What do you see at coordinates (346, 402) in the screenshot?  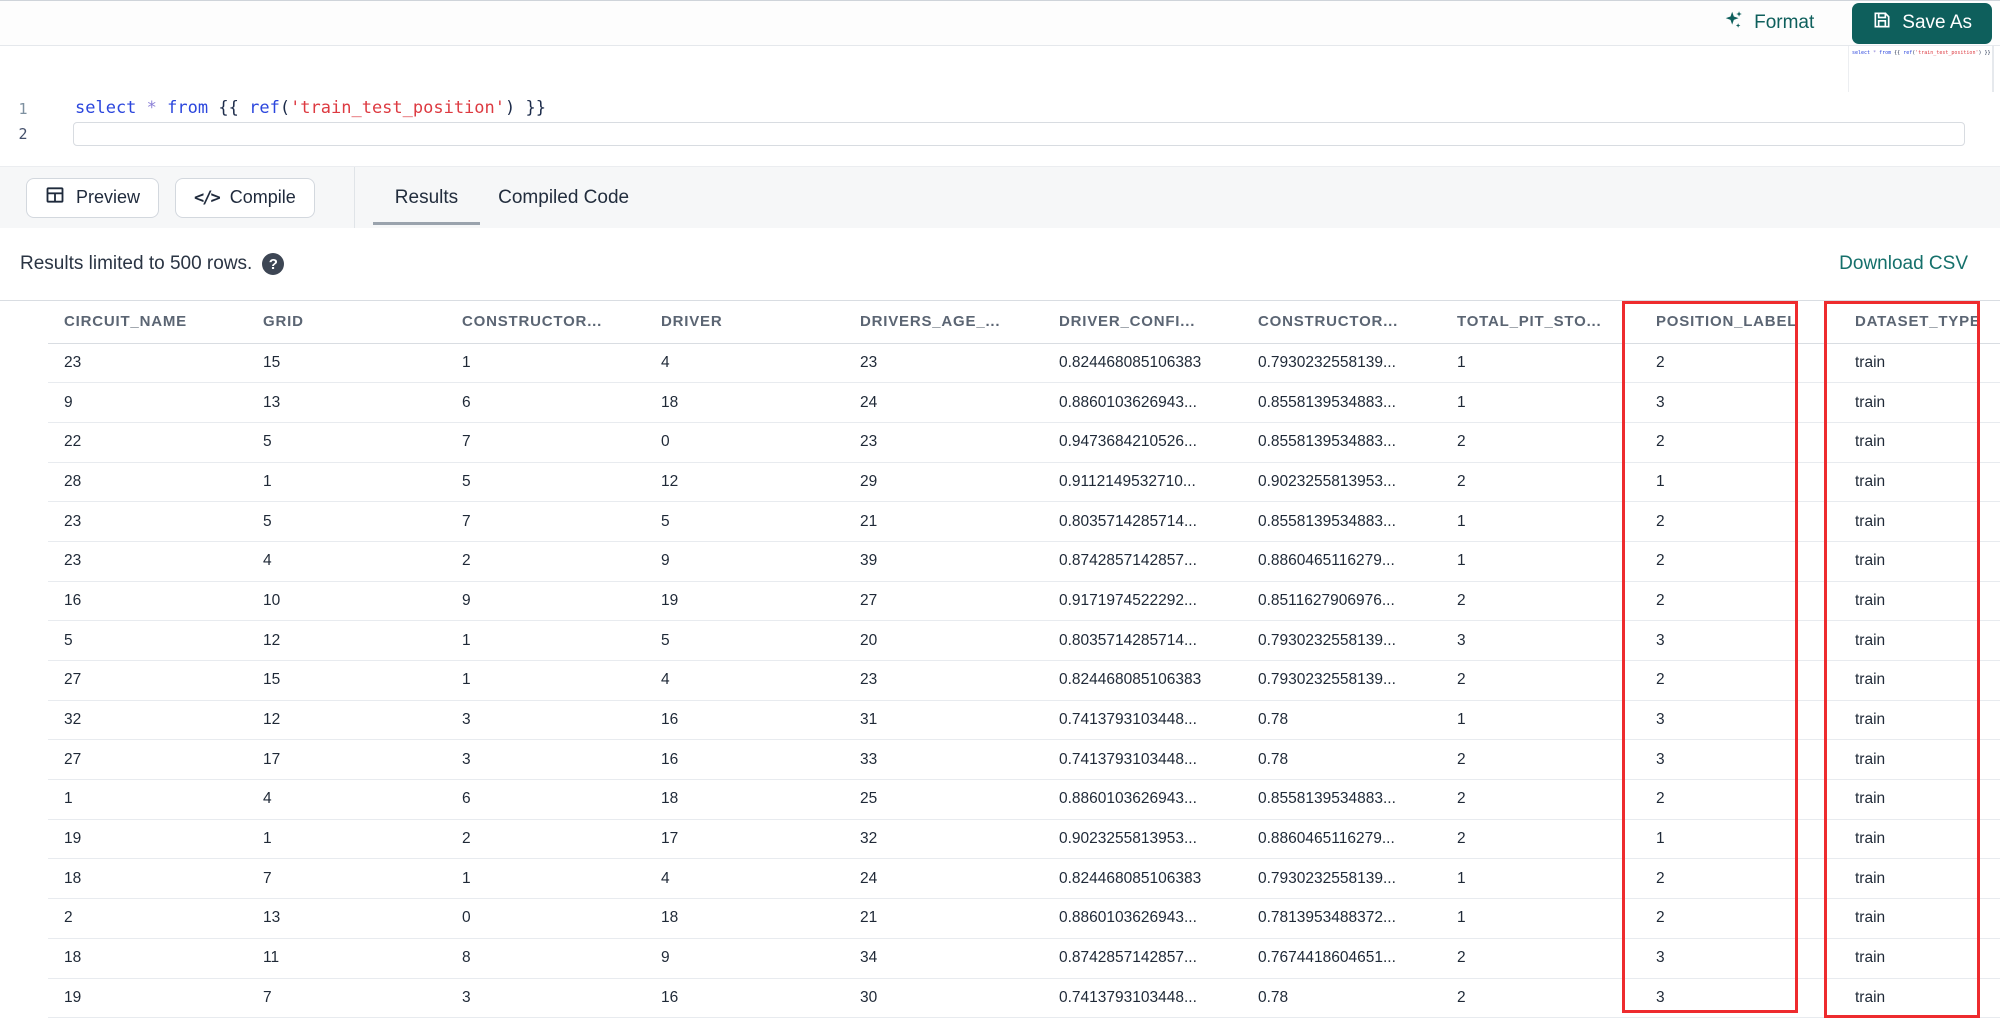 I see `table-cell: 13` at bounding box center [346, 402].